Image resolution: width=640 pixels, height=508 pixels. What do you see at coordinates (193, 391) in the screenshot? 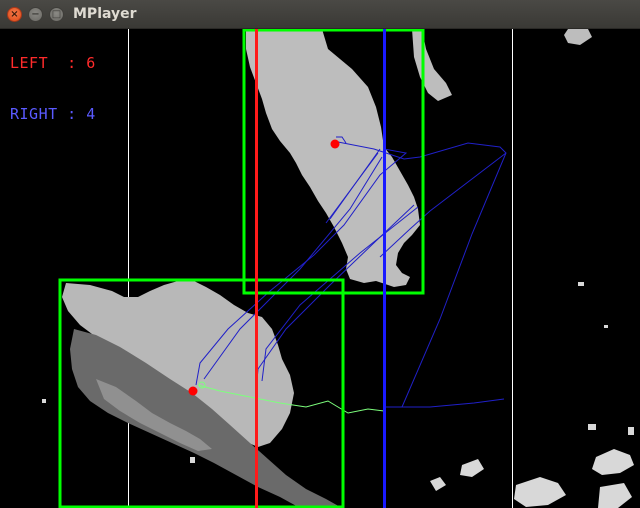
I see `centroid-lower` at bounding box center [193, 391].